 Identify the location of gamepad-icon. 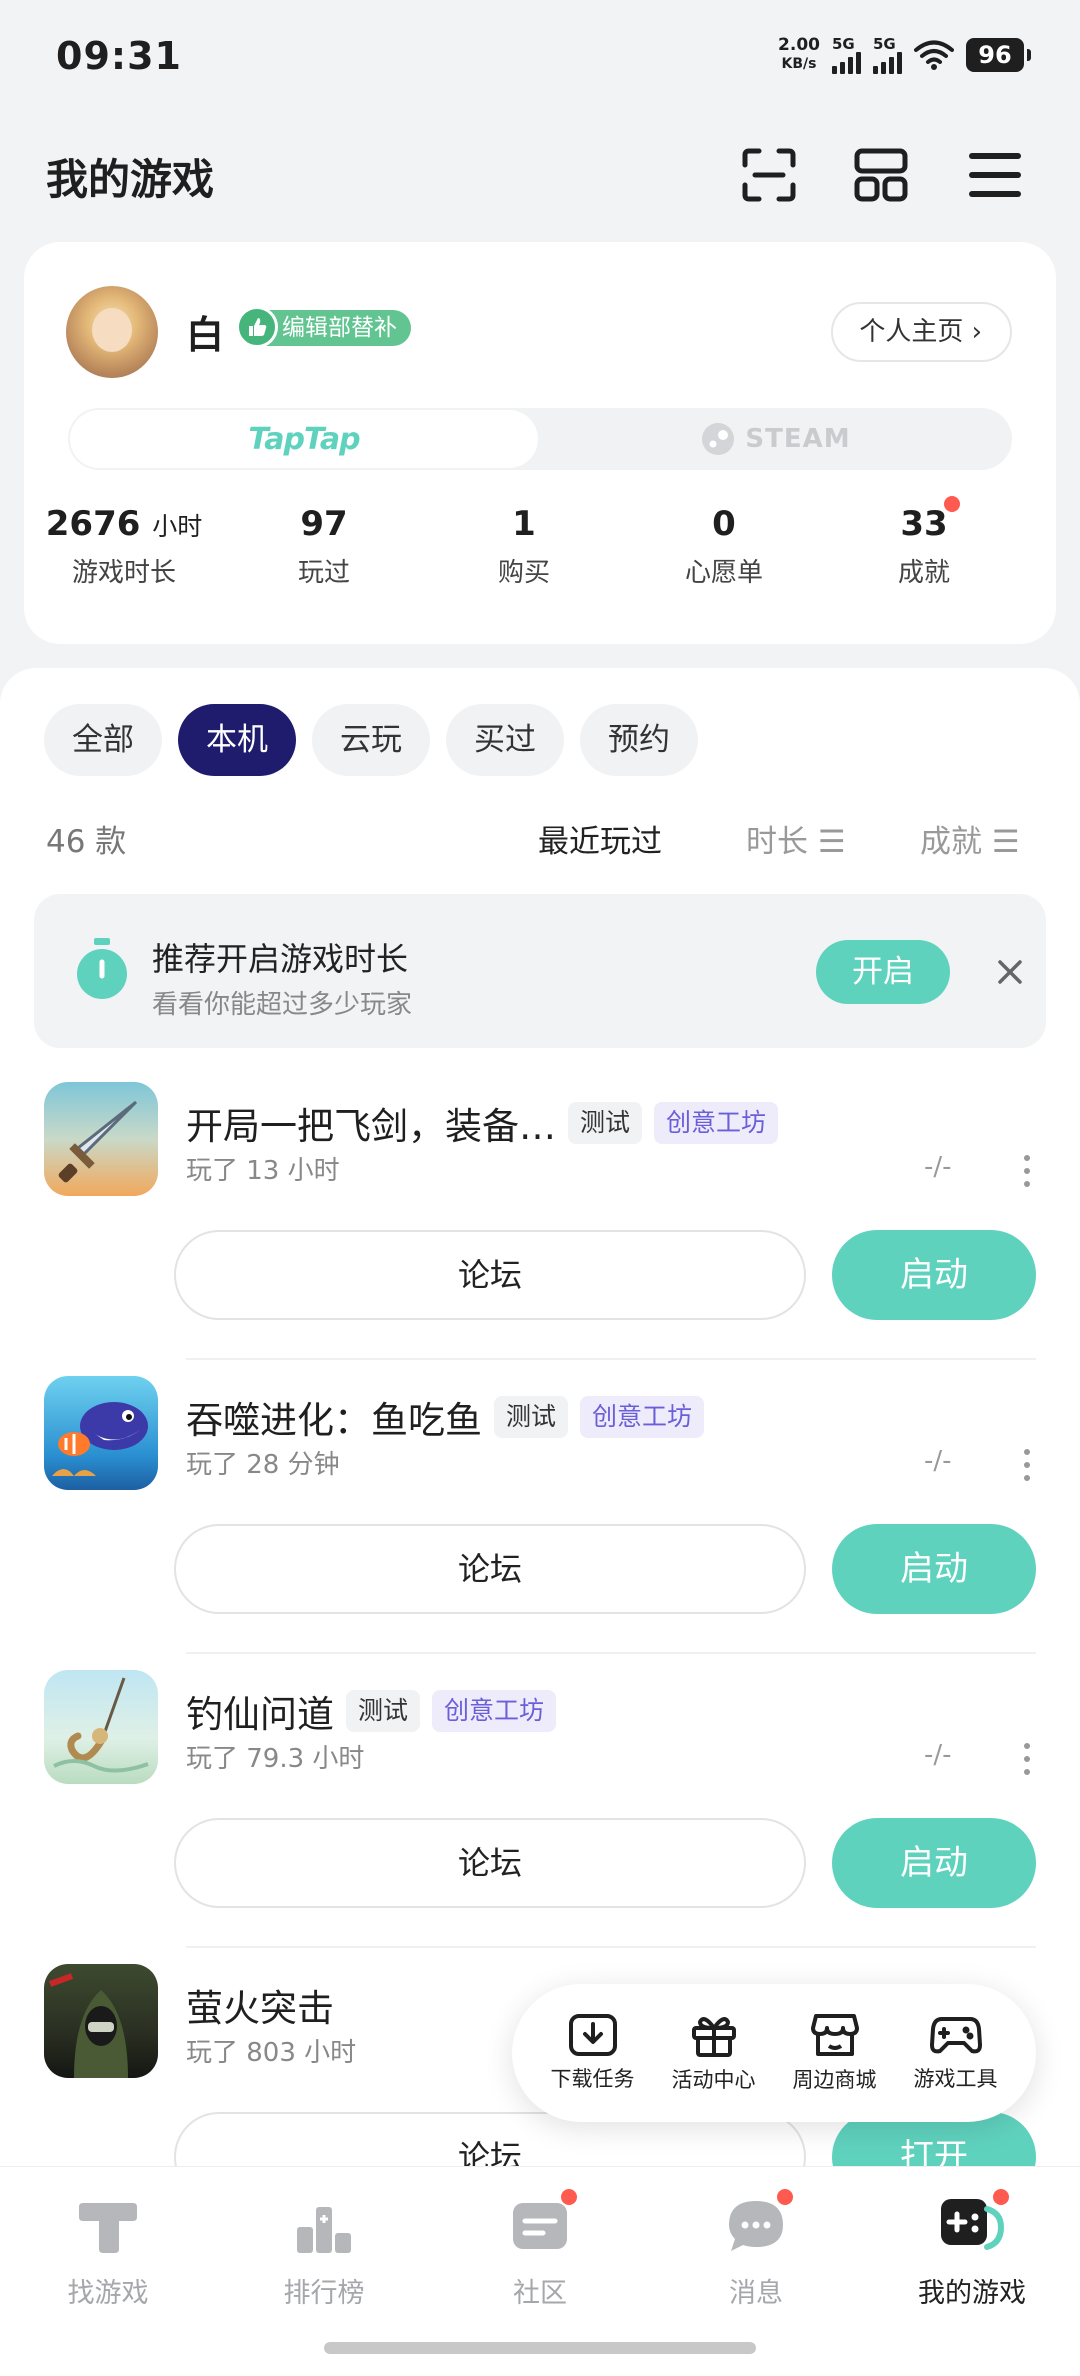
(955, 2035).